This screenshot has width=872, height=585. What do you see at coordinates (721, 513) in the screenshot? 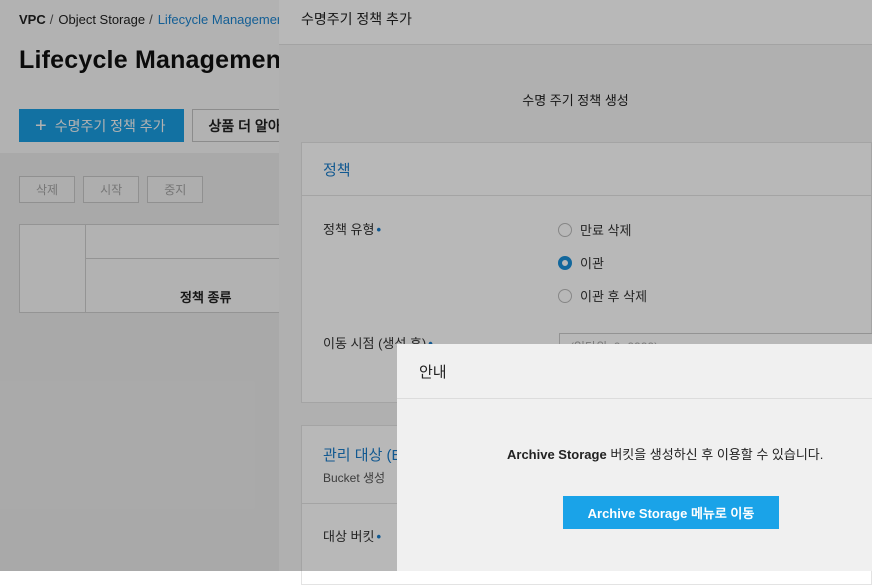
I see `modal-button-text: 메뉴로 이동` at bounding box center [721, 513].